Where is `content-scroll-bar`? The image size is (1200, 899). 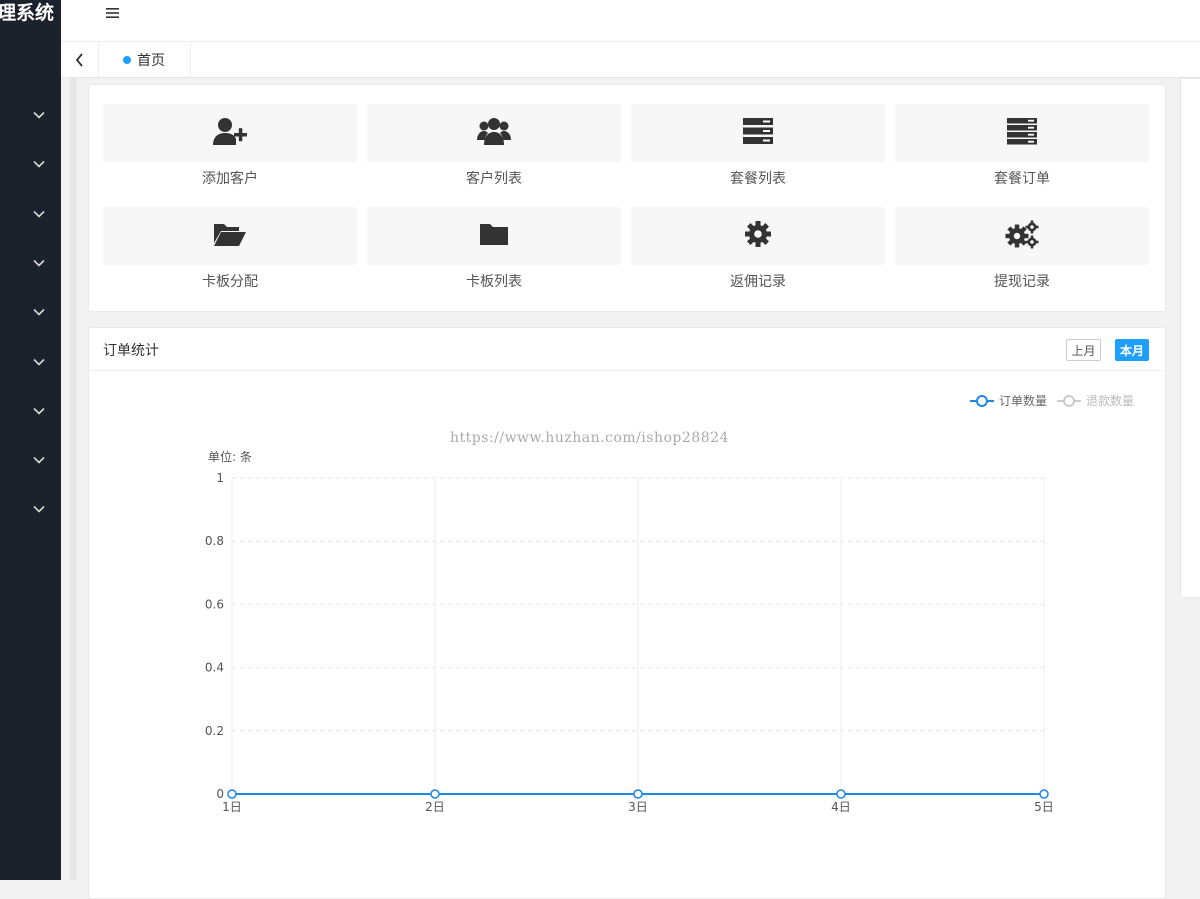 content-scroll-bar is located at coordinates (73, 479).